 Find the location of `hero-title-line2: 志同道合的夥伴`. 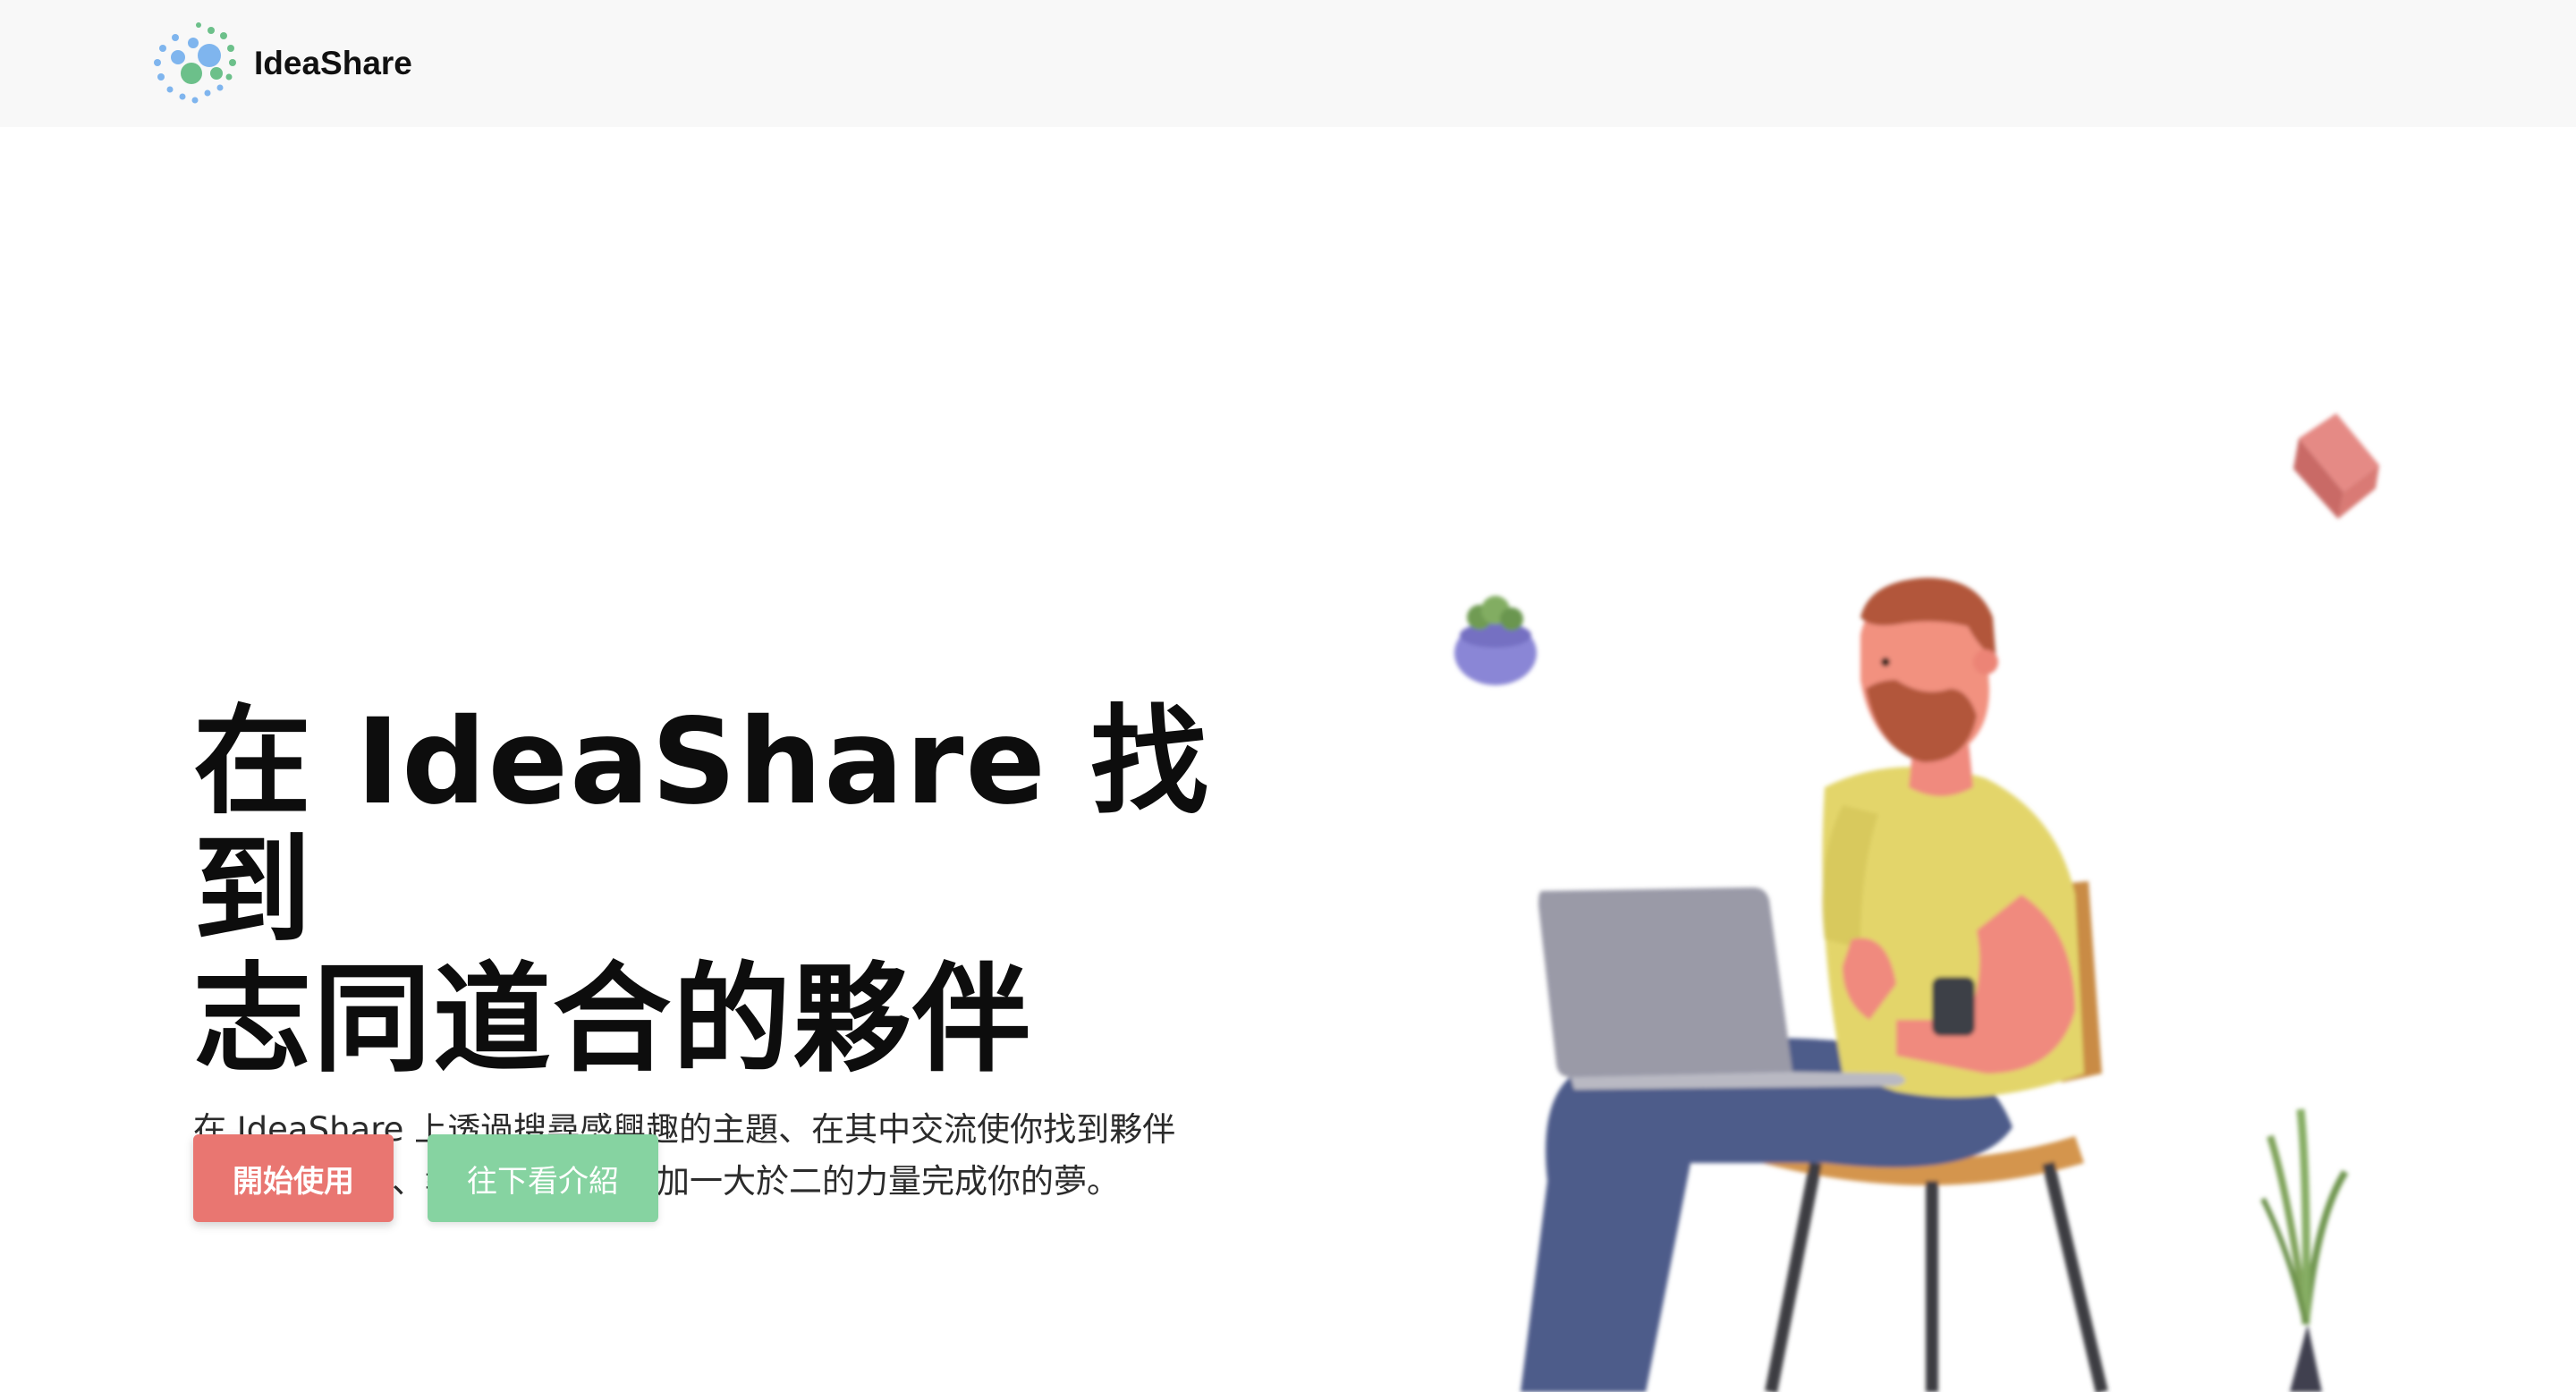

hero-title-line2: 志同道合的夥伴 is located at coordinates (612, 1020).